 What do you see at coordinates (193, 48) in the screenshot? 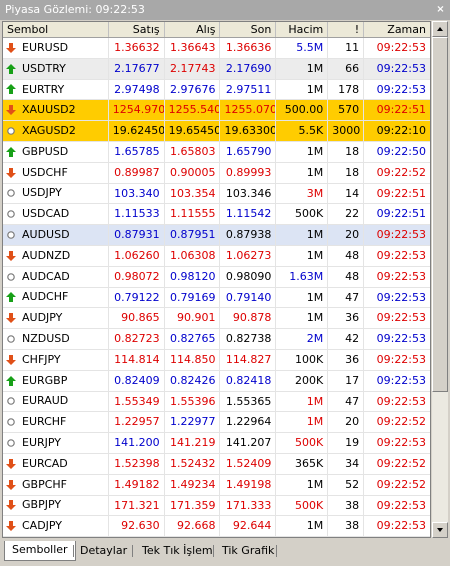
I see `cell-ask: 1.36643` at bounding box center [193, 48].